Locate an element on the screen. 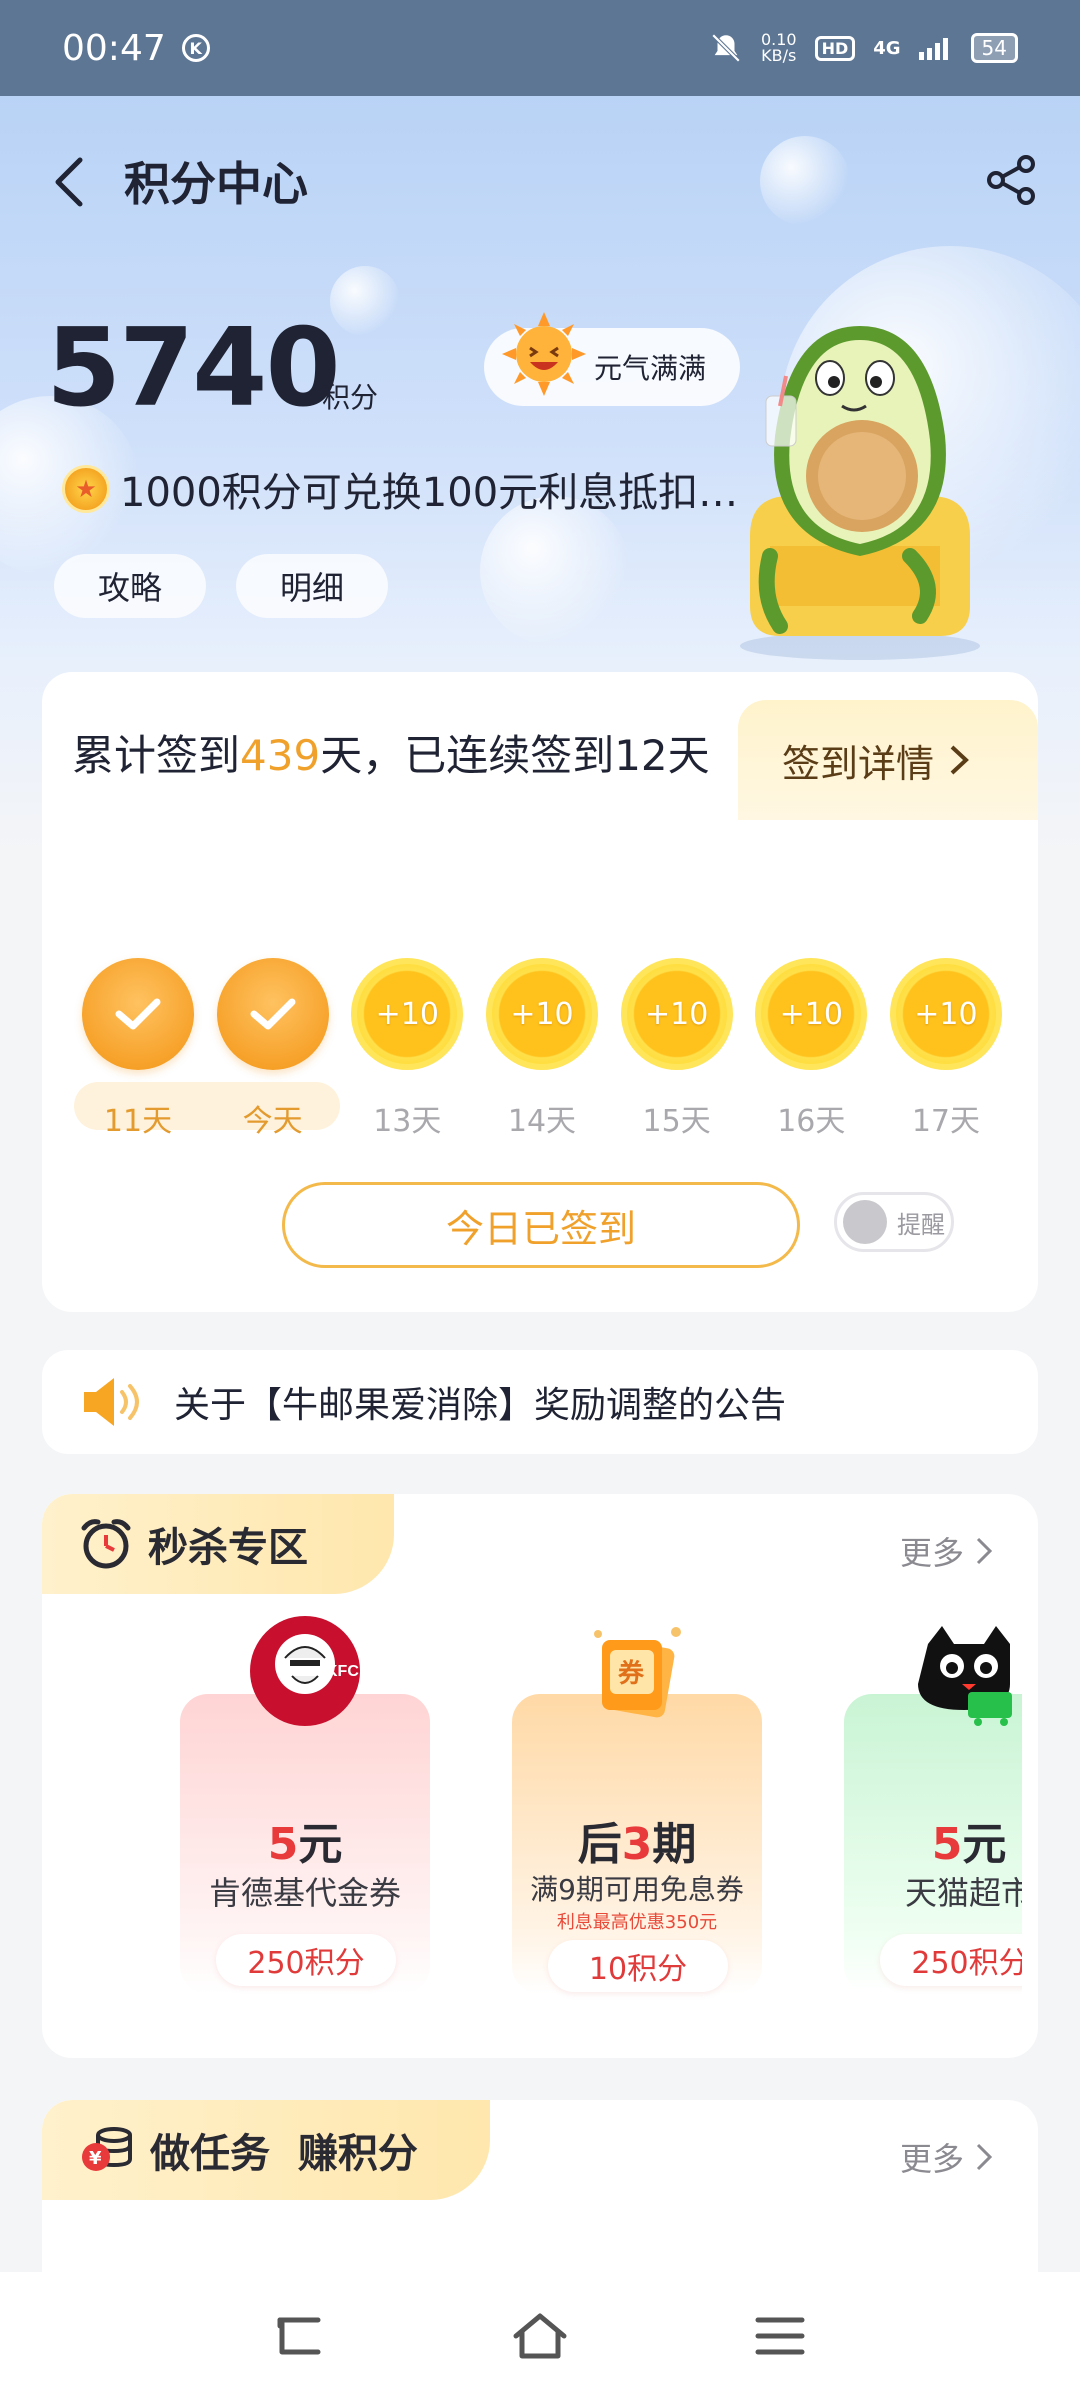  back-arrow-icon is located at coordinates (70, 182).